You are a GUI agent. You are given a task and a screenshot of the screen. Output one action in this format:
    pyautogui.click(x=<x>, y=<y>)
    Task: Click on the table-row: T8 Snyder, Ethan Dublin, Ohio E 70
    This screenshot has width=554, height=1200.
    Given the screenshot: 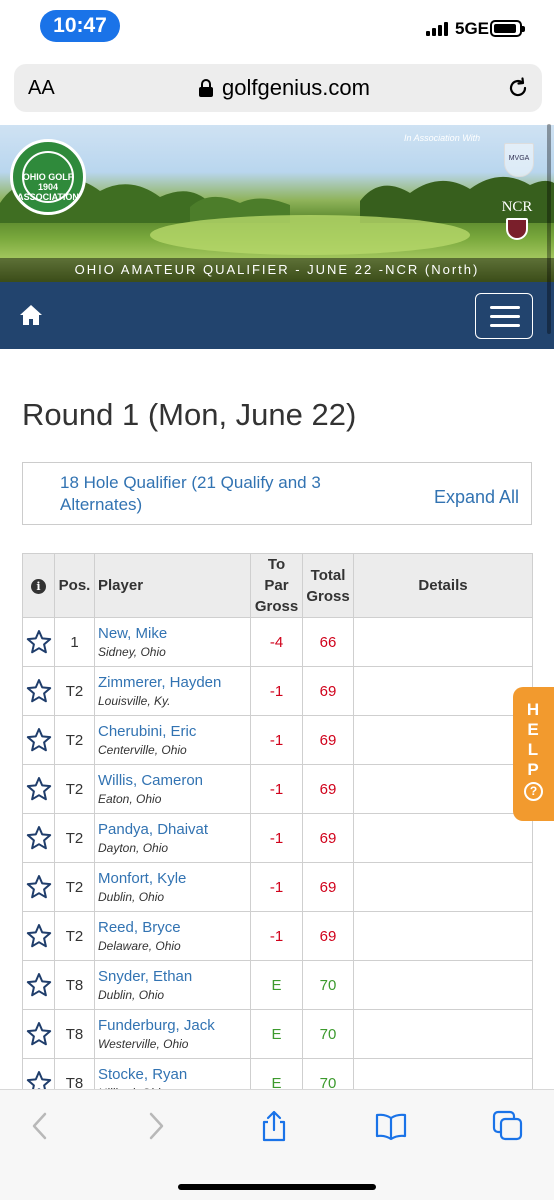 What is the action you would take?
    pyautogui.click(x=277, y=985)
    